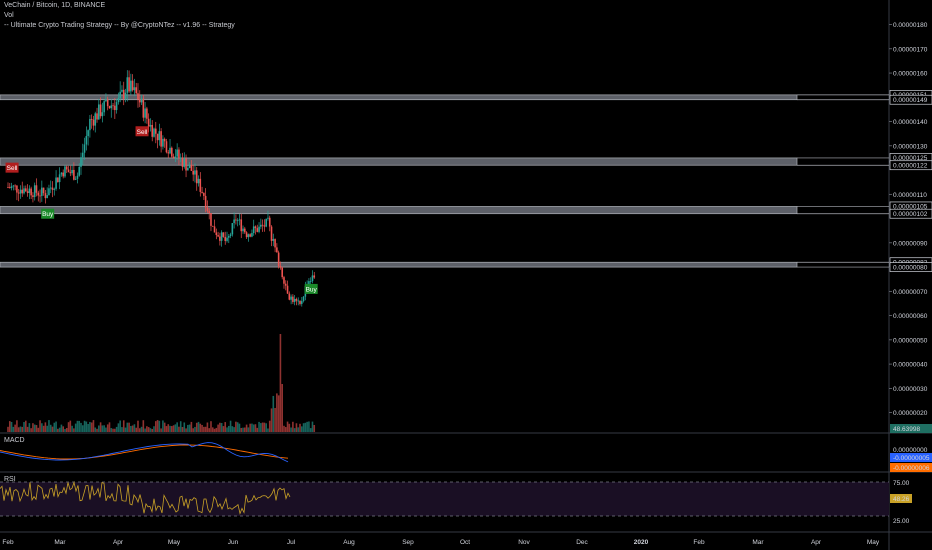 Image resolution: width=932 pixels, height=550 pixels. I want to click on svg-text: 0.00000122, so click(910, 166).